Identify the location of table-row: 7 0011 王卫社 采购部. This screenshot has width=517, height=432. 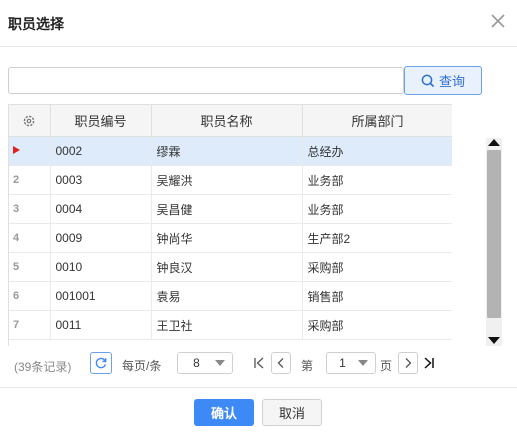
(230, 325).